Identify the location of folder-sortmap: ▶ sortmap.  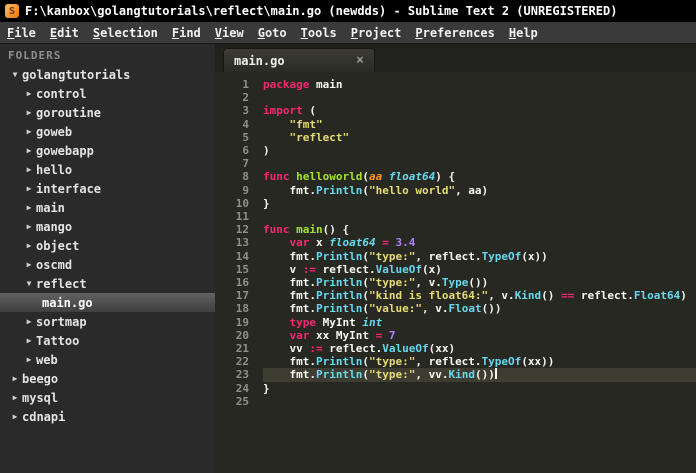
(107, 321).